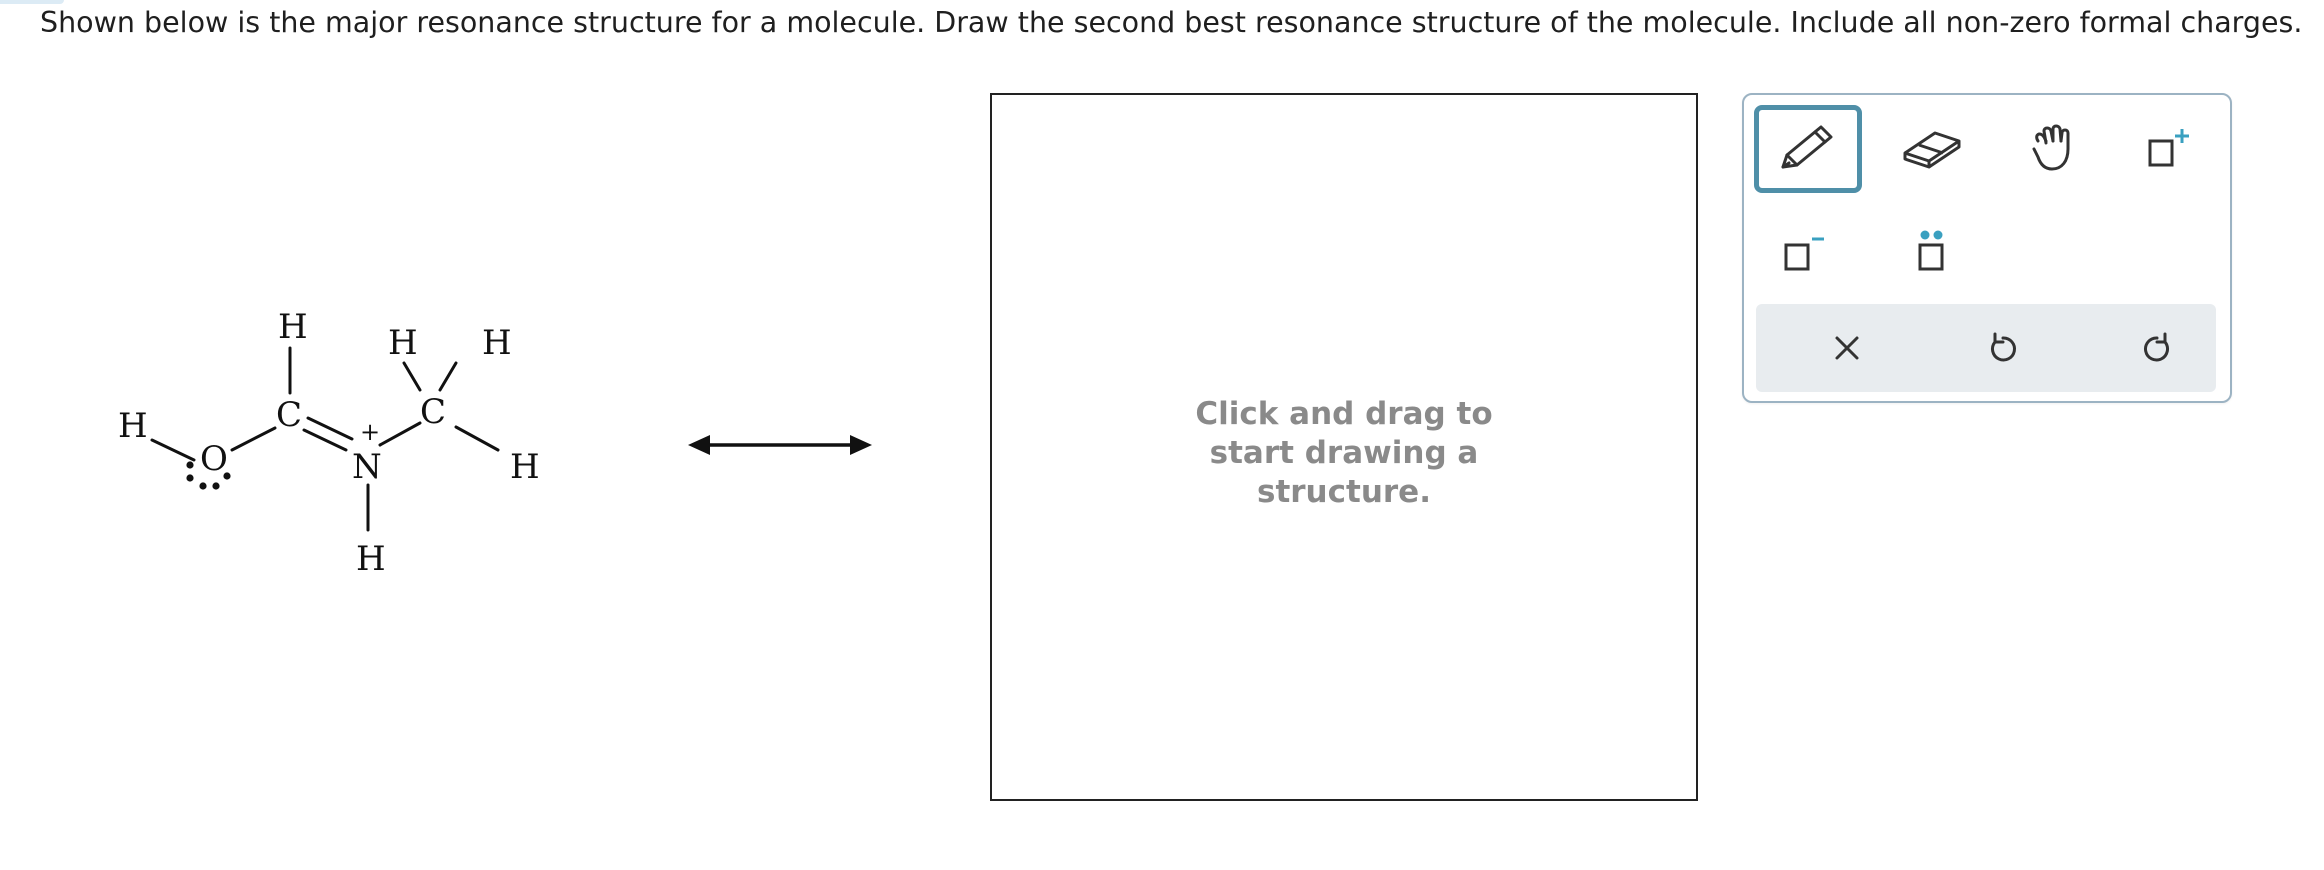  I want to click on pencil-tool-button, so click(1808, 149).